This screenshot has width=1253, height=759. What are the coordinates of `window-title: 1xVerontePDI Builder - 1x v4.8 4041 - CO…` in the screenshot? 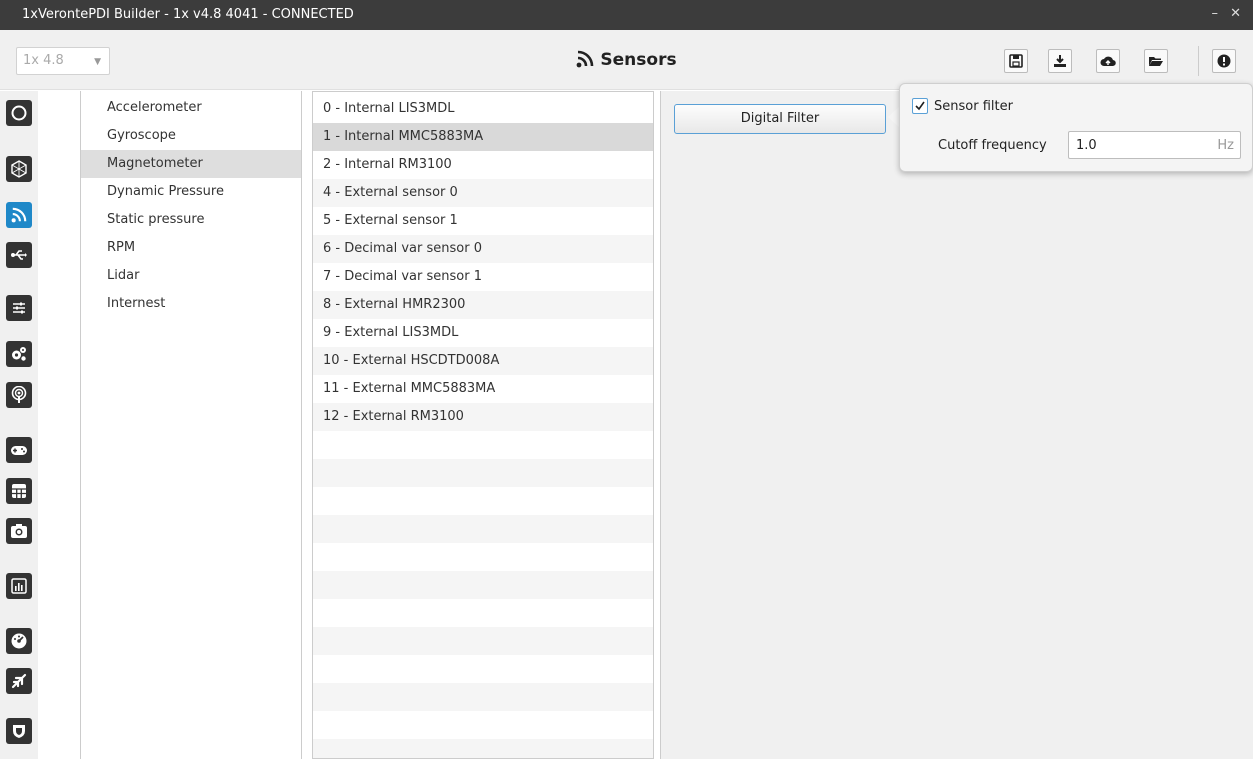 It's located at (188, 14).